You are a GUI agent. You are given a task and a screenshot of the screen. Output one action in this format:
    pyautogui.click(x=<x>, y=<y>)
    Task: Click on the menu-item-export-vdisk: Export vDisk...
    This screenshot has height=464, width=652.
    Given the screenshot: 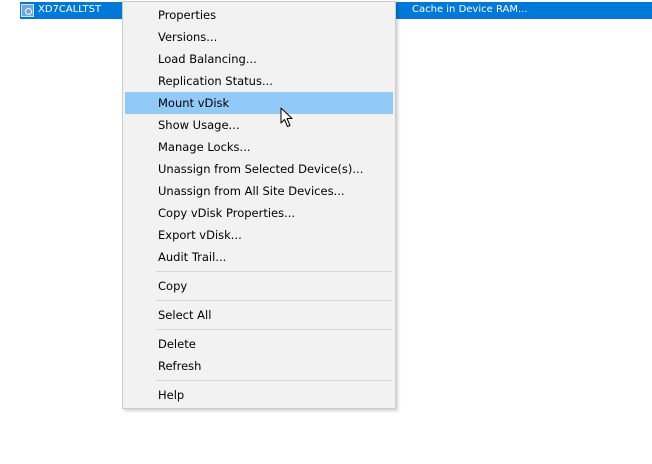 What is the action you would take?
    pyautogui.click(x=259, y=235)
    